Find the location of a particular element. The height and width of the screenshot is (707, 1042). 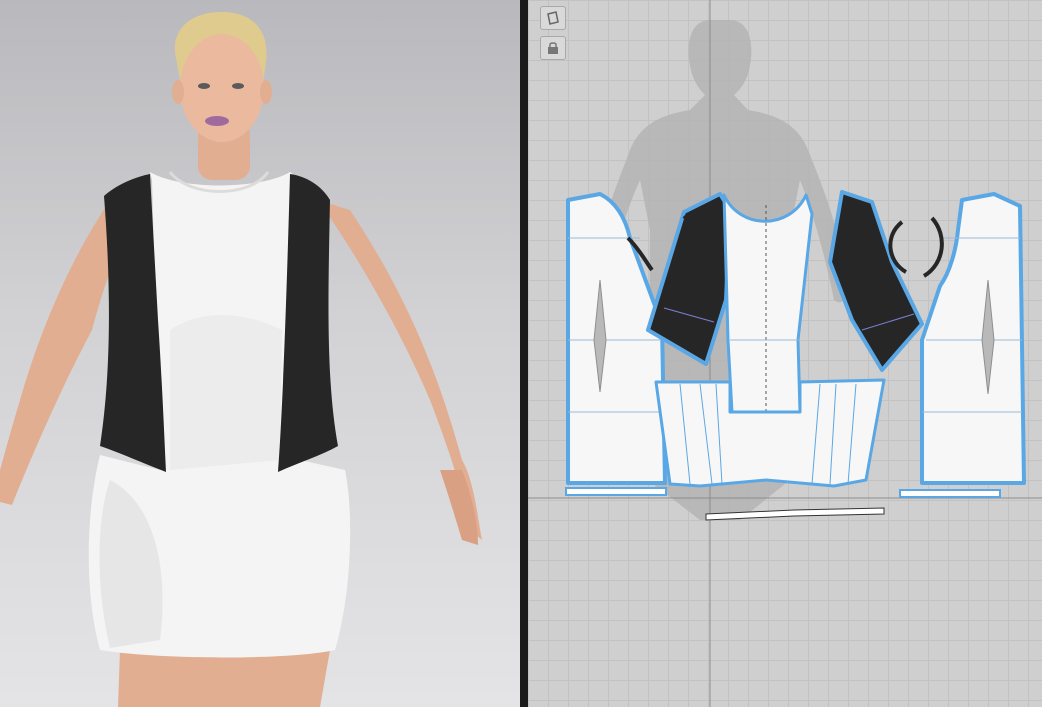

lock-icon is located at coordinates (553, 48).